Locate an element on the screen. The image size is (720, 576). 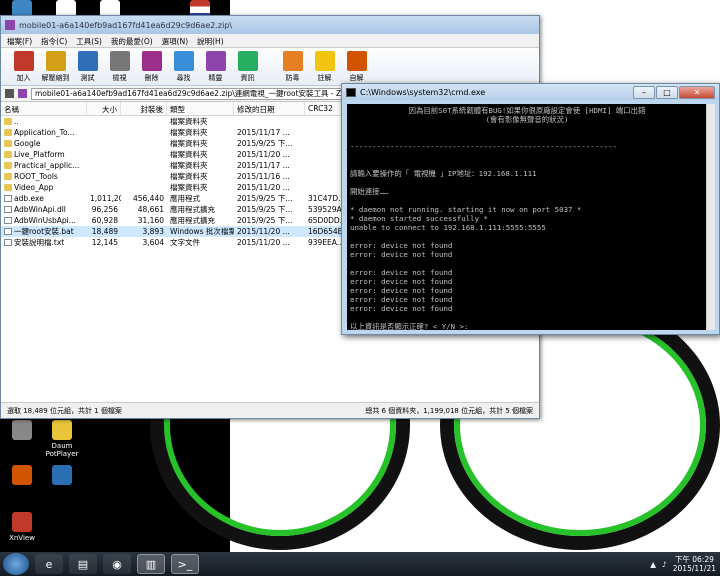
cell-size: 18,489 is located at coordinates (104, 231).